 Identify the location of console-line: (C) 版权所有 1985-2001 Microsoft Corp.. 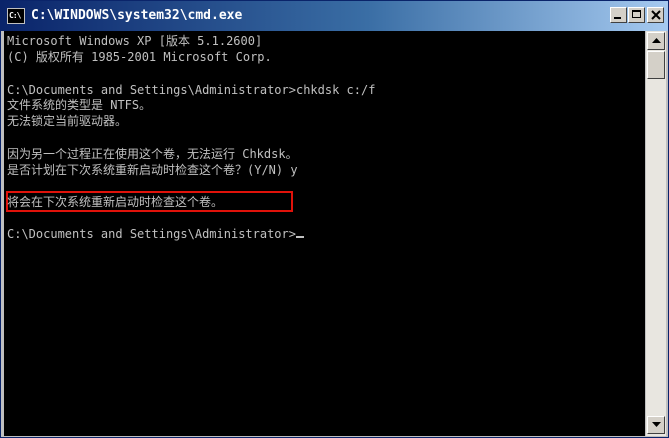
(139, 57).